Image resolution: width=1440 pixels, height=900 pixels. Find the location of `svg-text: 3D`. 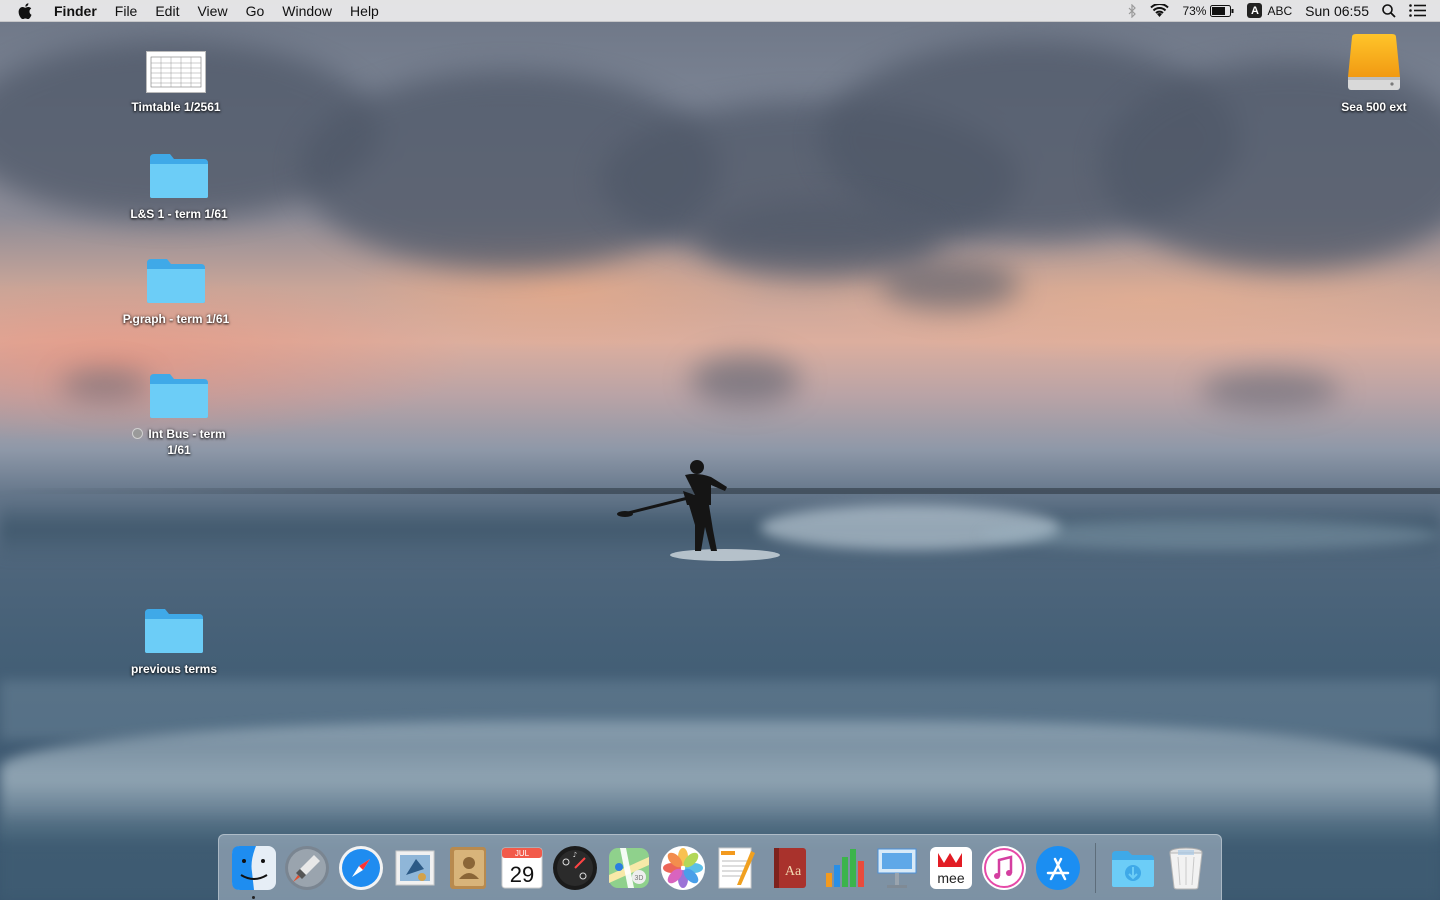

svg-text: 3D is located at coordinates (639, 878).